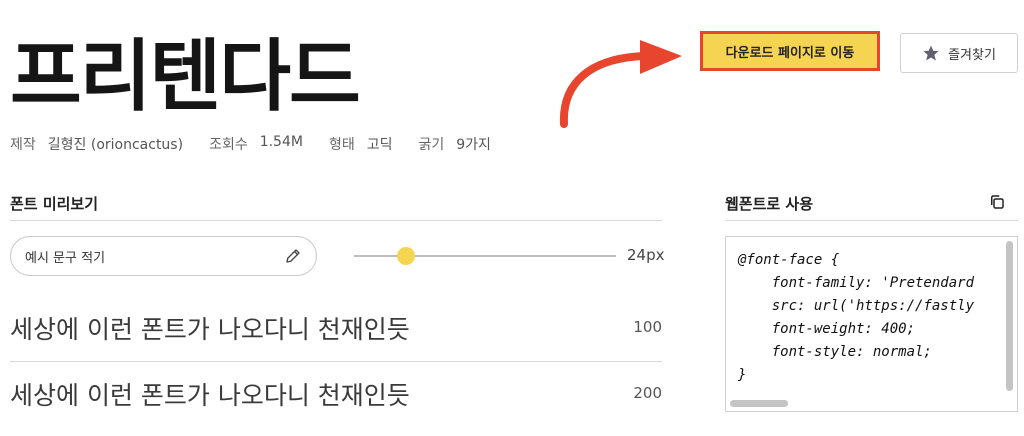  What do you see at coordinates (789, 260) in the screenshot?
I see `code-line: @font-face {` at bounding box center [789, 260].